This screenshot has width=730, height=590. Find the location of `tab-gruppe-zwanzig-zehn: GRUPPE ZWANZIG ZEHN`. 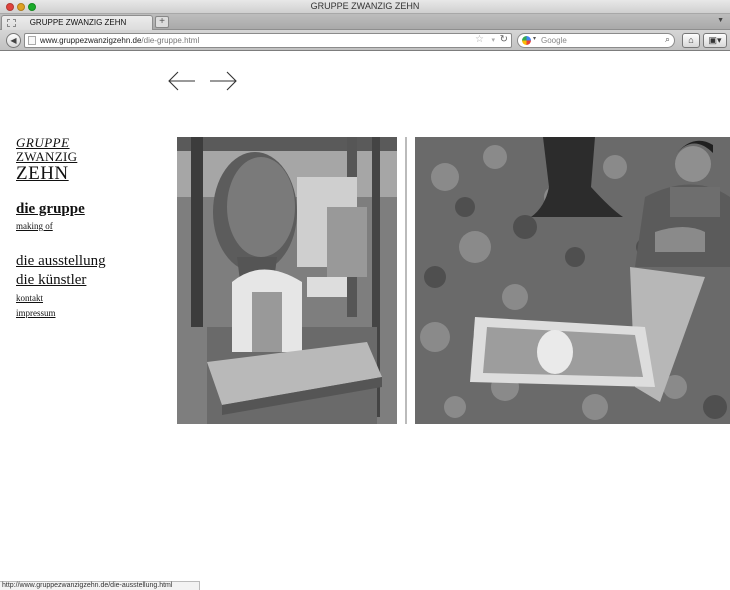

tab-gruppe-zwanzig-zehn: GRUPPE ZWANZIG ZEHN is located at coordinates (77, 22).